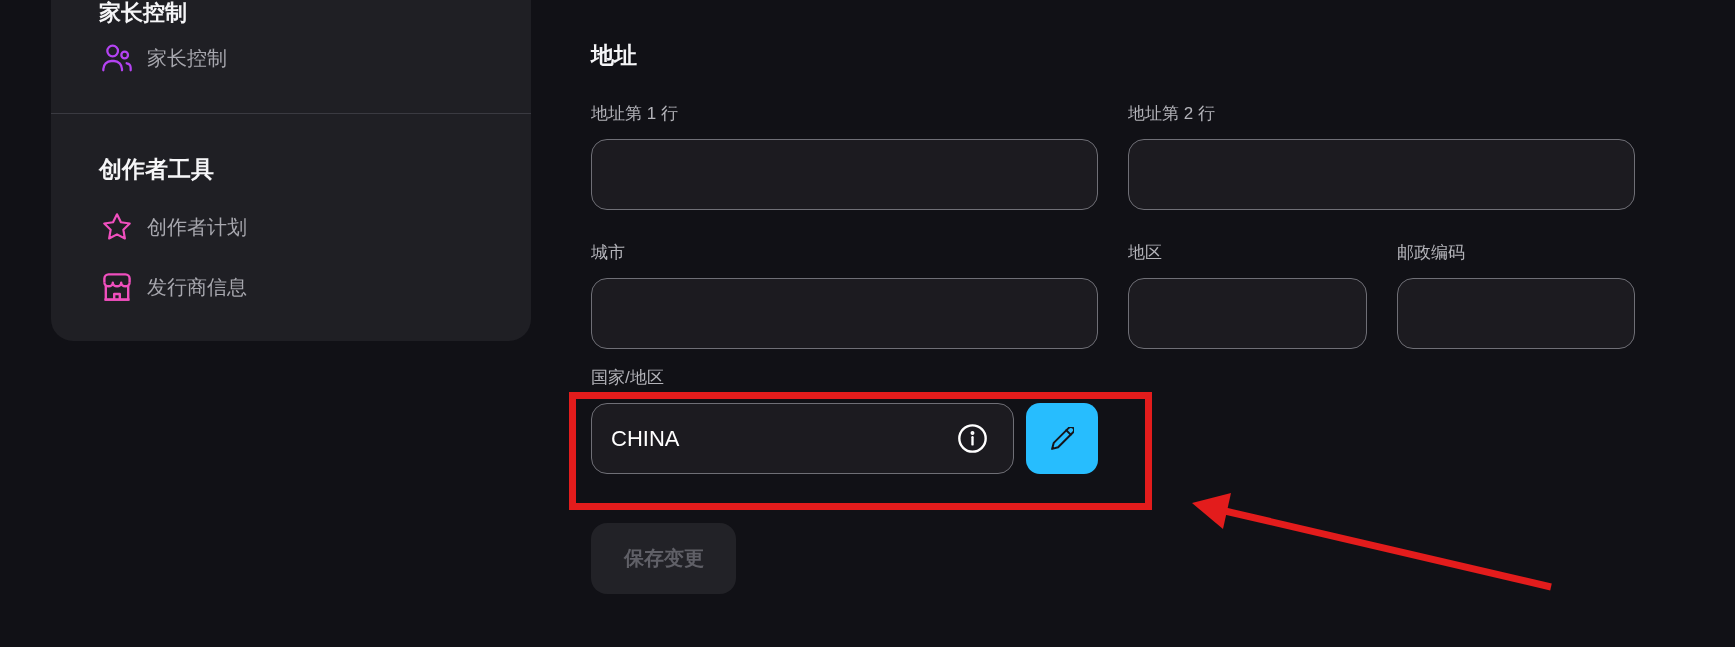 This screenshot has width=1735, height=647. I want to click on field-label: 地址第 1 行, so click(635, 114).